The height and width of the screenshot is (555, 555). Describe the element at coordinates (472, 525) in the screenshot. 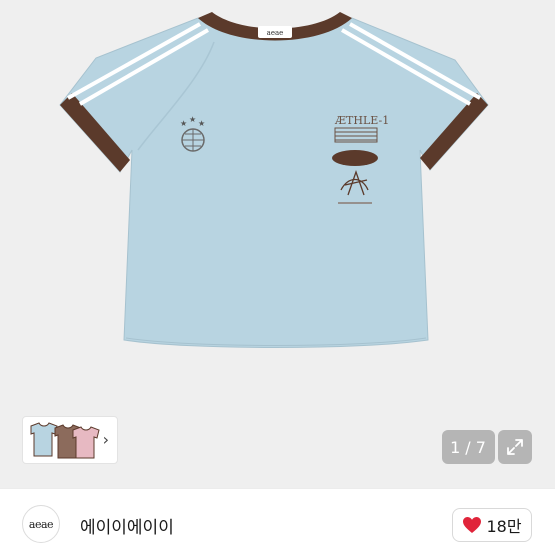

I see `heart-icon` at that location.